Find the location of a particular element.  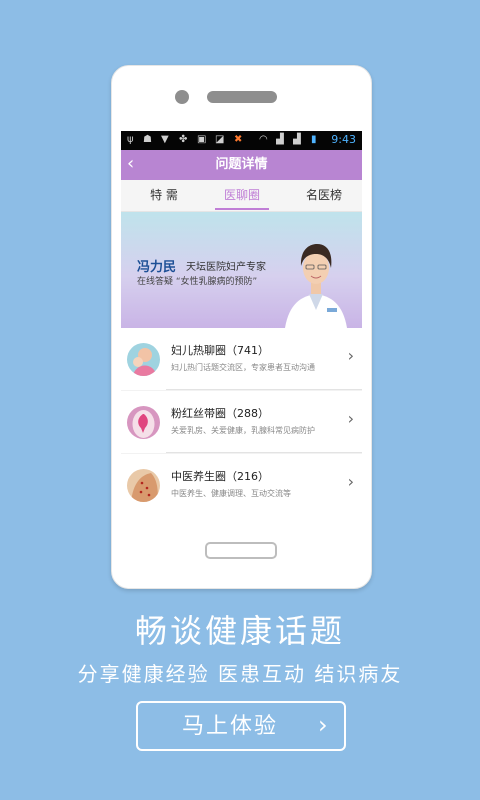

circle-description: 中医养生、健康调理、互动交流等 is located at coordinates (231, 493).